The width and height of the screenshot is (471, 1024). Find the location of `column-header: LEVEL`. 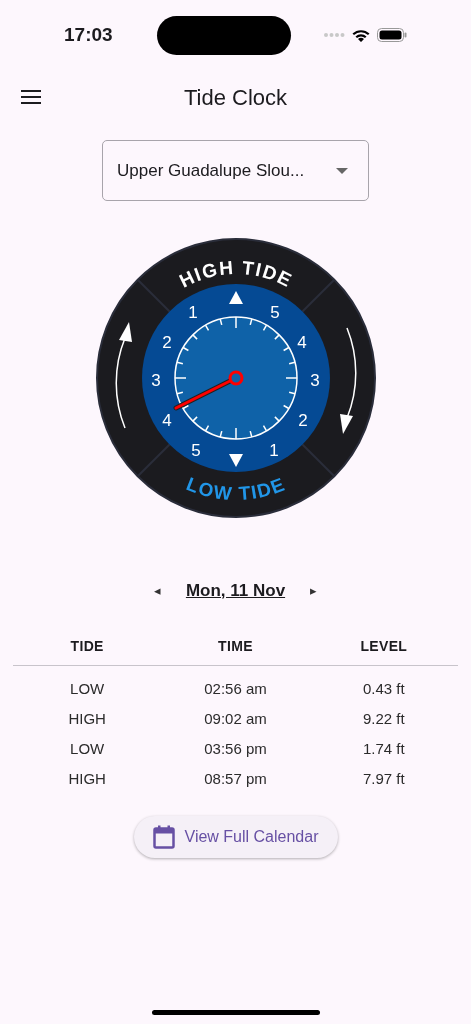

column-header: LEVEL is located at coordinates (384, 646).